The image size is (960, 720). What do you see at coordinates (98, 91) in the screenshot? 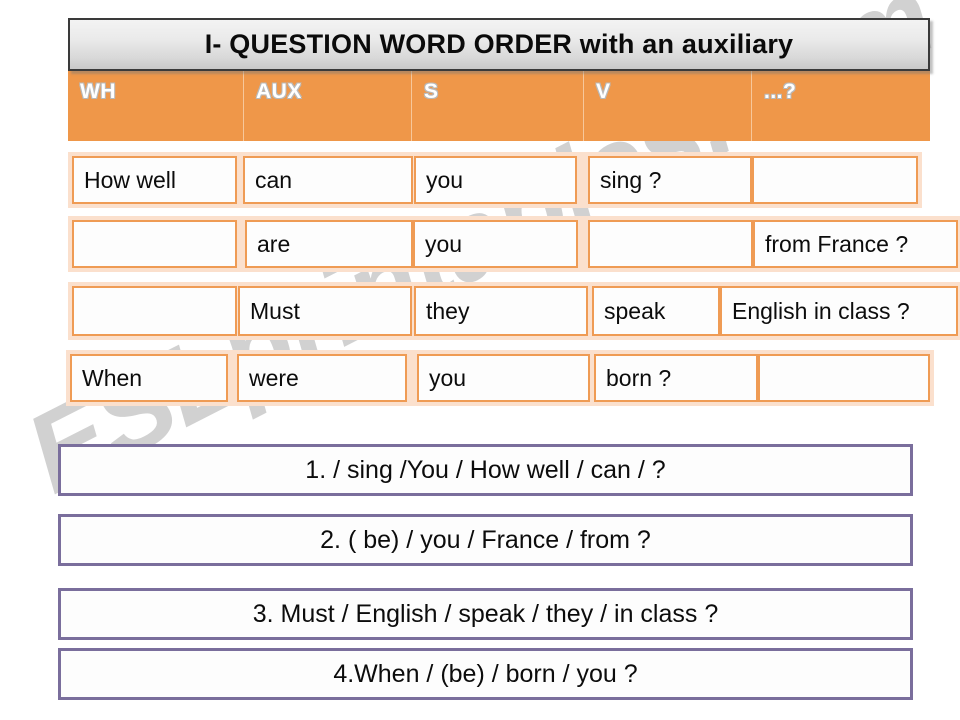
I see `table-header-label: WH` at bounding box center [98, 91].